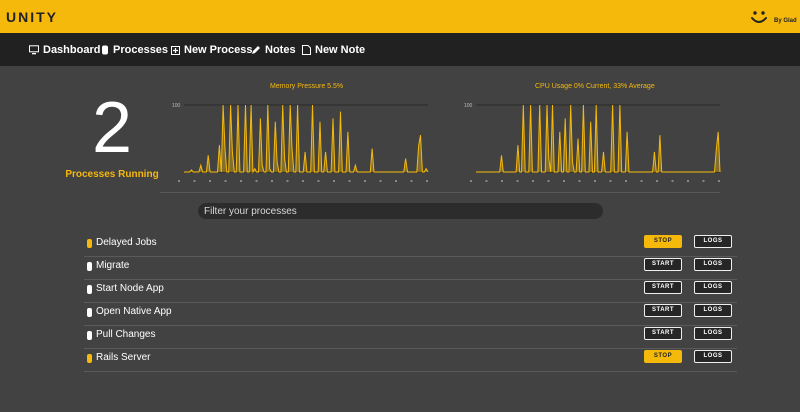 The height and width of the screenshot is (412, 800). What do you see at coordinates (218, 50) in the screenshot?
I see `nav-new-process-label: New Process` at bounding box center [218, 50].